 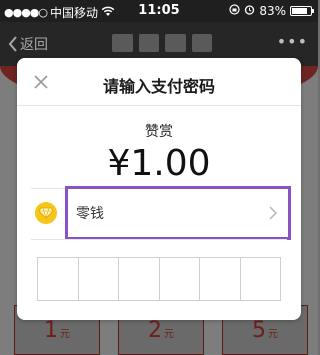 I want to click on back-label: 返回, so click(x=34, y=45).